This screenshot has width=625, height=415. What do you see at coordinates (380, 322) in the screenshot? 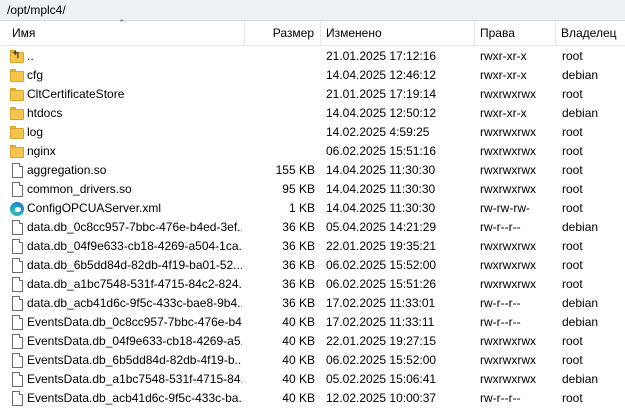
I see `file-modified: 17.02.2025 11:33:11` at bounding box center [380, 322].